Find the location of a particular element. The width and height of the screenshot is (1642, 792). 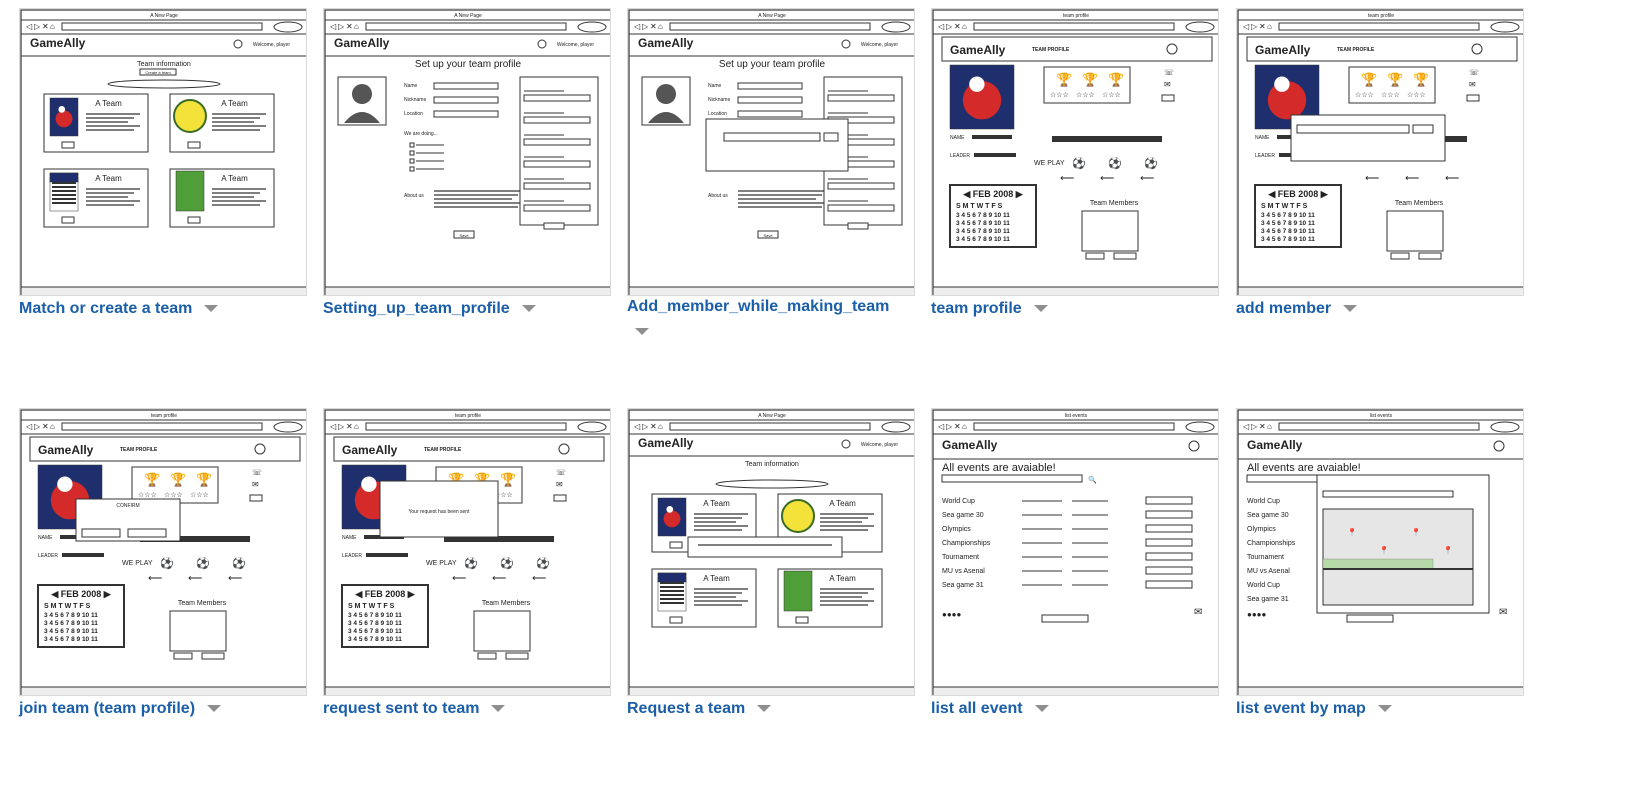

team-members-label: Team Members is located at coordinates (1114, 203).